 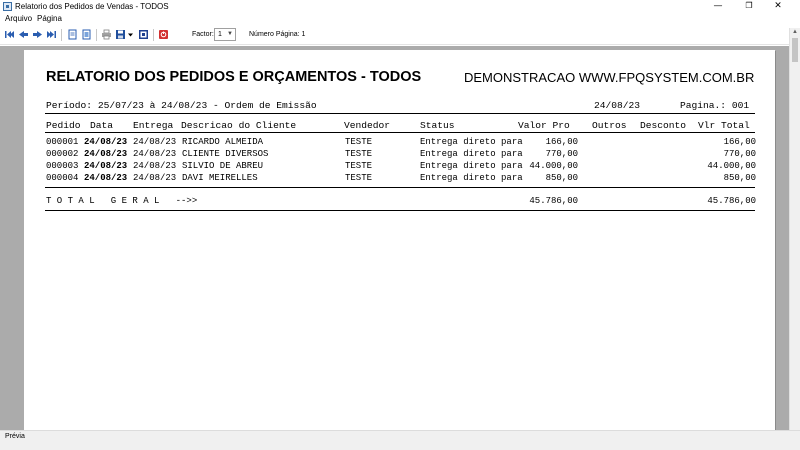 I want to click on scroll-up-icon: ▲, so click(x=795, y=32).